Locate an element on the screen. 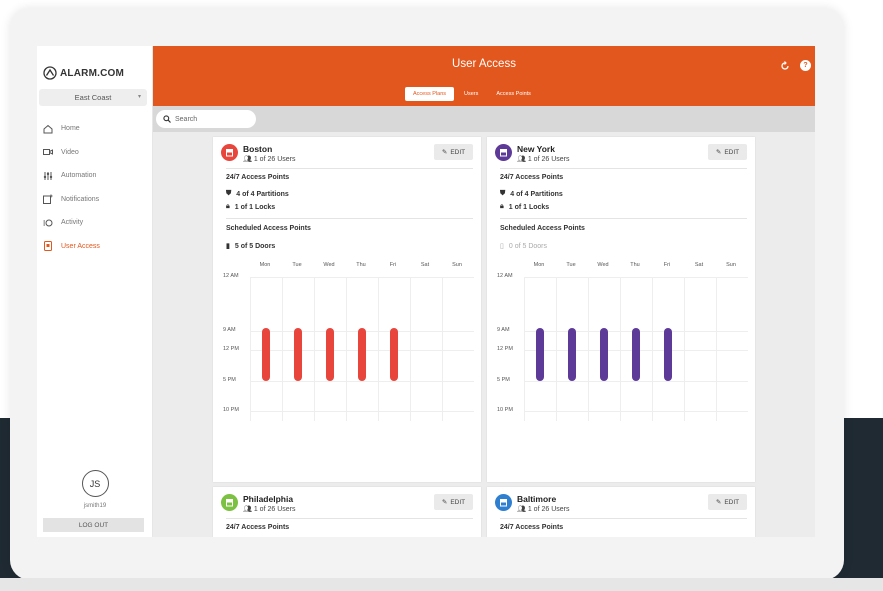  sidebar-item-automation: Automation is located at coordinates (95, 176).